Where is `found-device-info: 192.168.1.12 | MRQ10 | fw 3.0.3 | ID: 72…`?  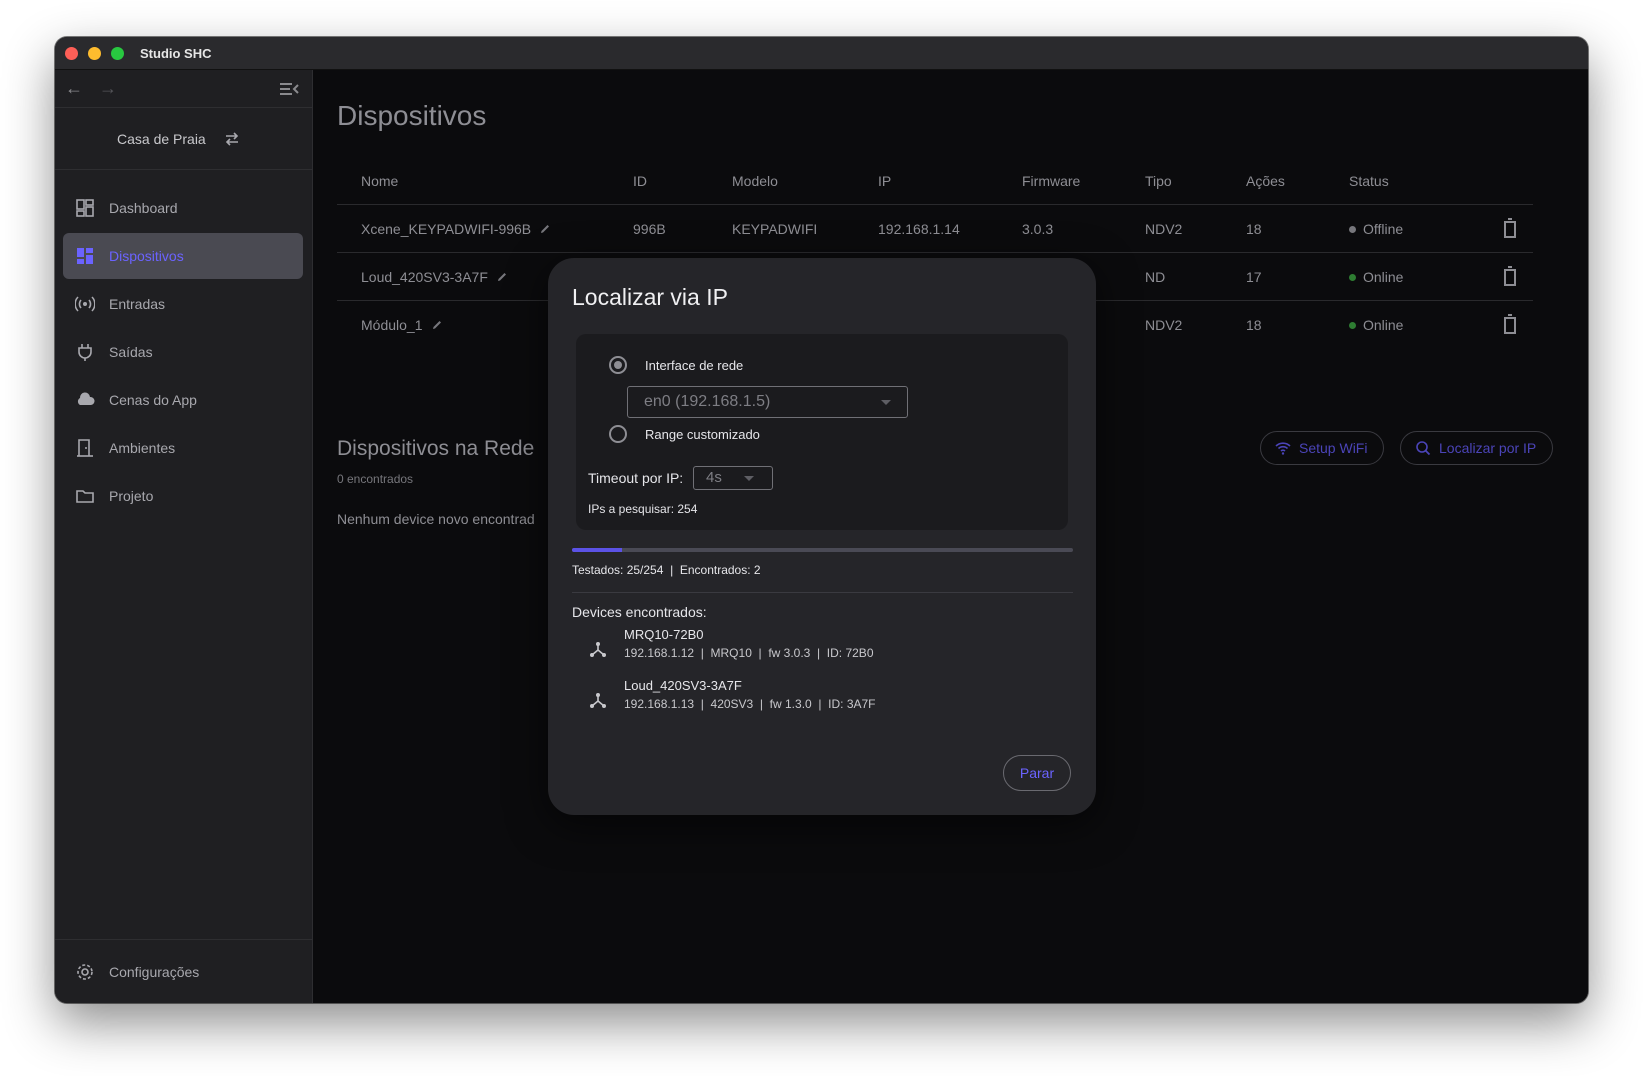
found-device-info: 192.168.1.12 | MRQ10 | fw 3.0.3 | ID: 72… is located at coordinates (749, 653).